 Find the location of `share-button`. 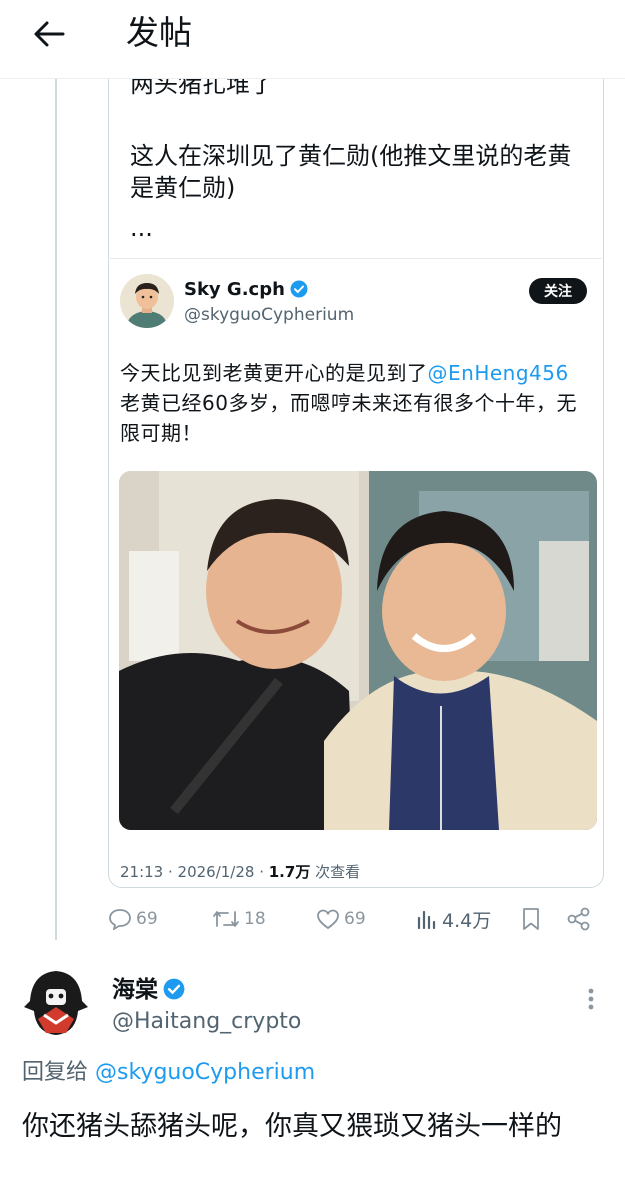

share-button is located at coordinates (581, 919).